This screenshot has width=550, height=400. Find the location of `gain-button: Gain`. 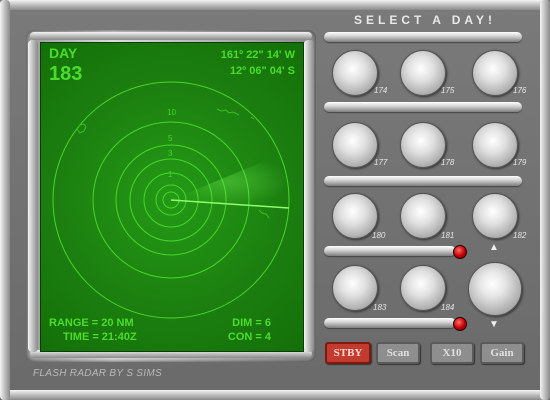

gain-button: Gain is located at coordinates (502, 353).